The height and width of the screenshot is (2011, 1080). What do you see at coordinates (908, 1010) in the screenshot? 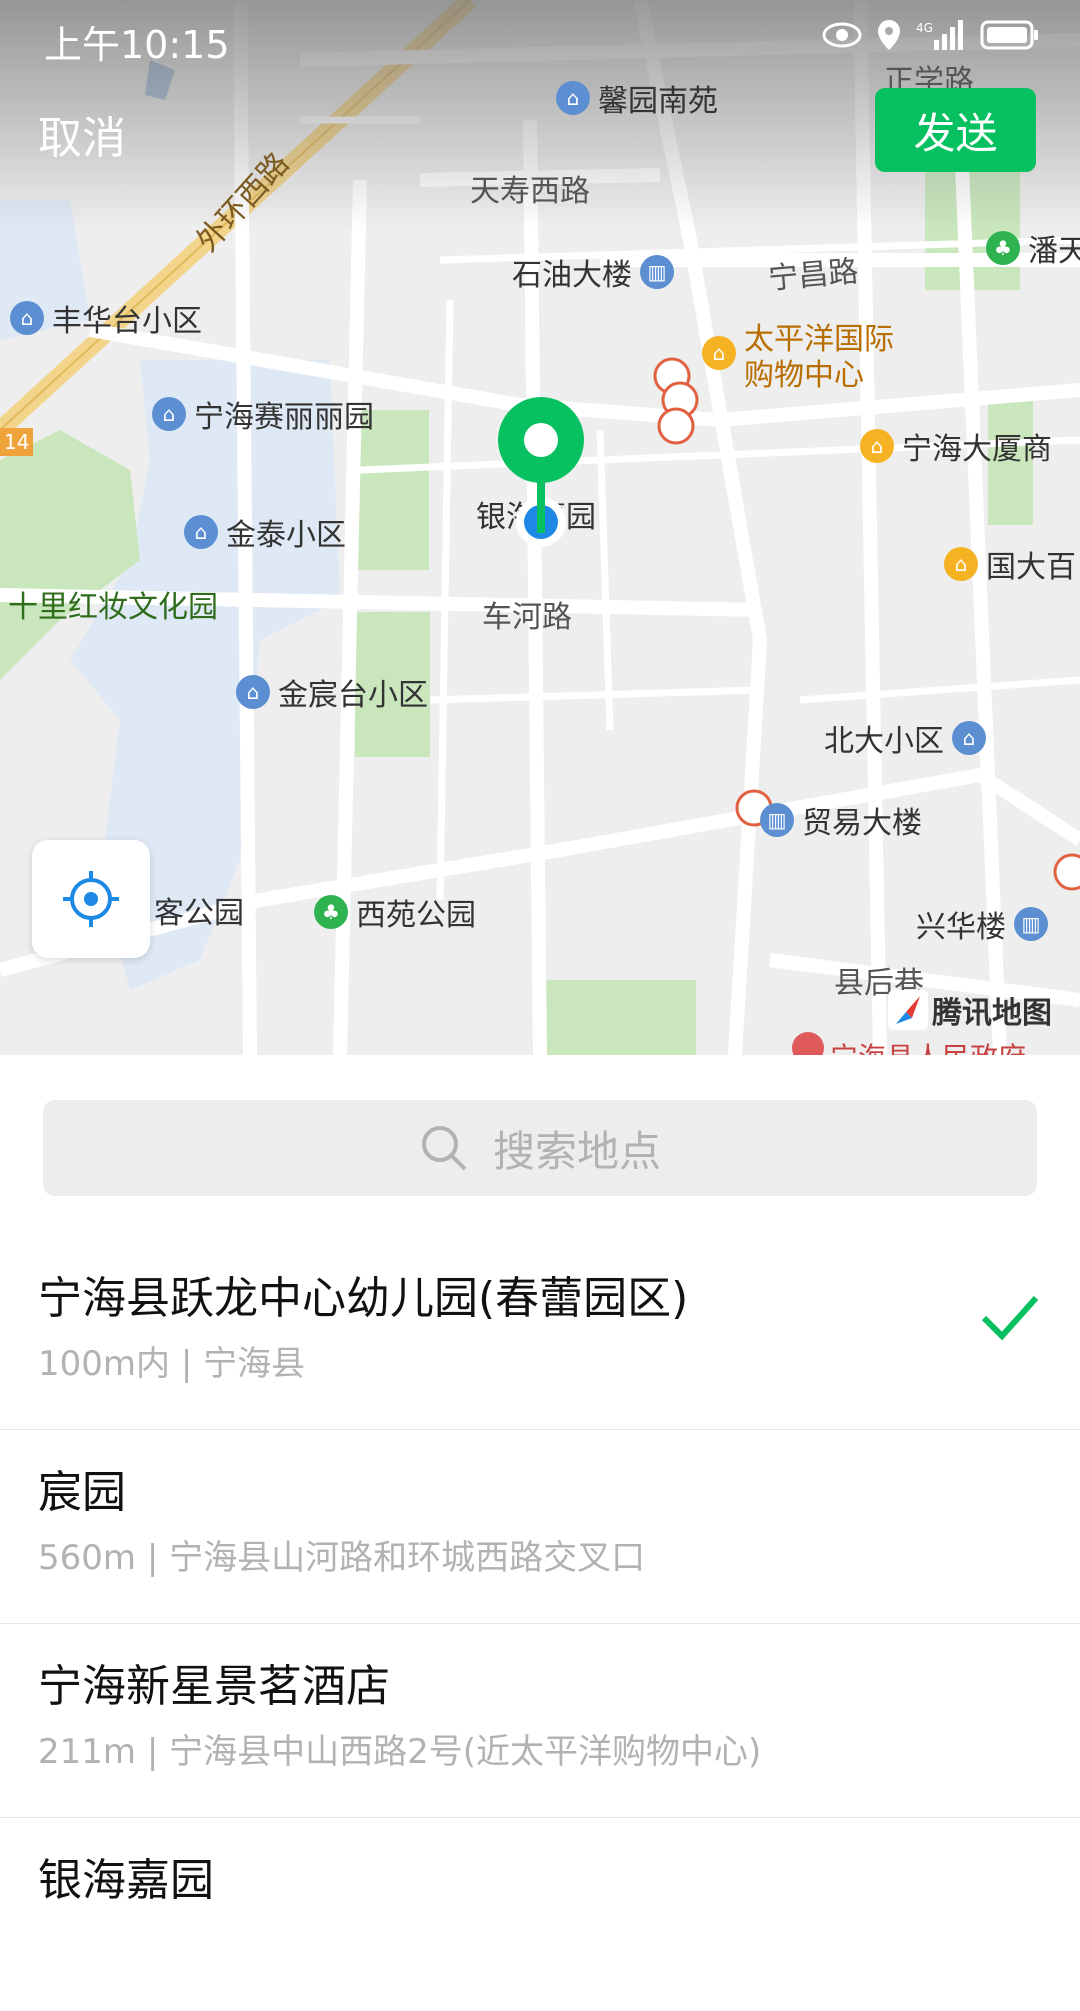
I see `tencent-map-logo-icon` at bounding box center [908, 1010].